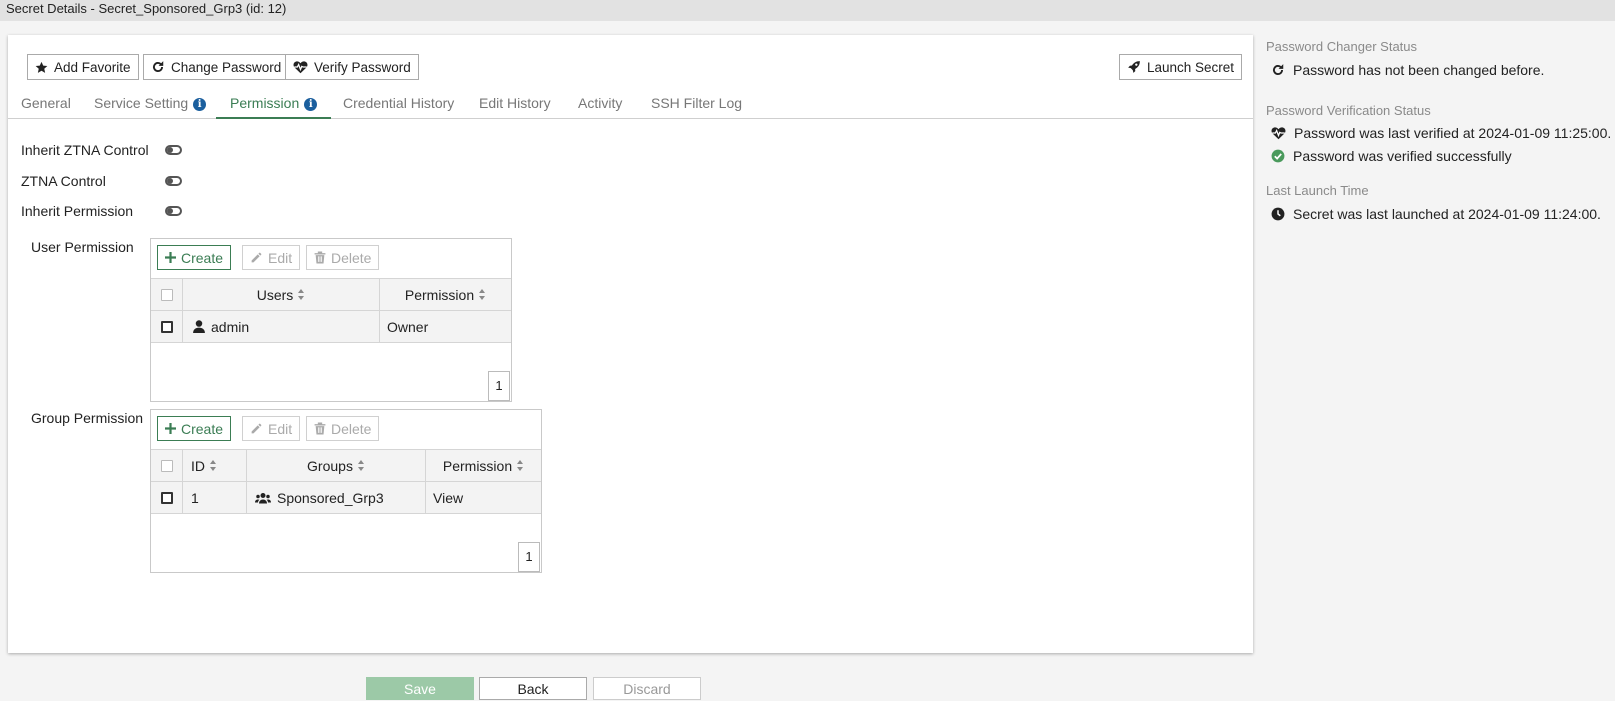 This screenshot has height=701, width=1615. I want to click on password-verification-result: Password was verified successfully, so click(1391, 156).